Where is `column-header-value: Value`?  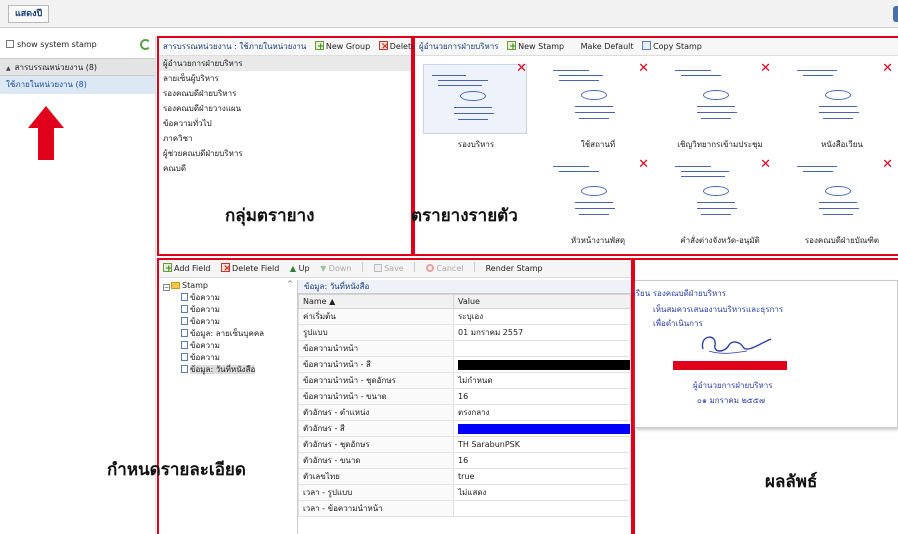
column-header-value: Value is located at coordinates (542, 301).